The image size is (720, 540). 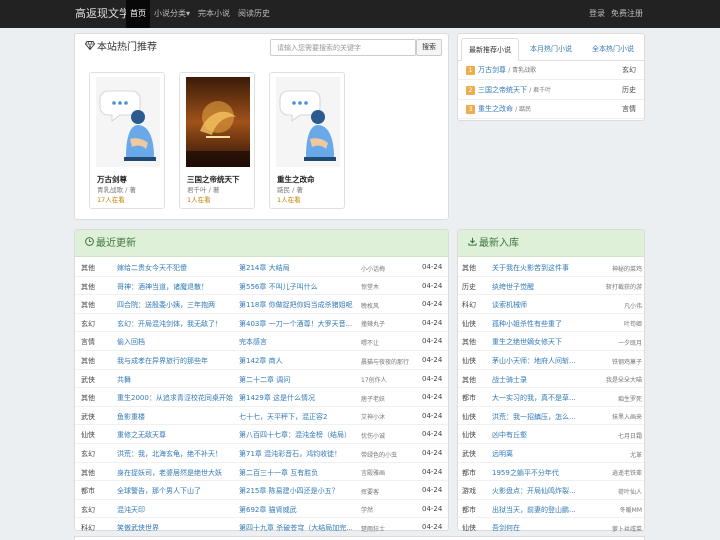 I want to click on update-chapter: 第118章 你做捉把你妈当成杀猪姐呢, so click(x=297, y=305).